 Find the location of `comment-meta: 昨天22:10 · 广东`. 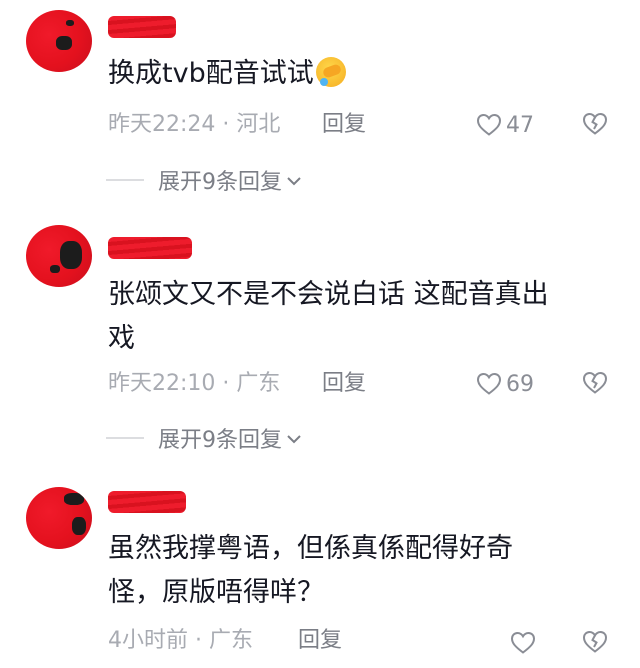

comment-meta: 昨天22:10 · 广东 is located at coordinates (194, 384).